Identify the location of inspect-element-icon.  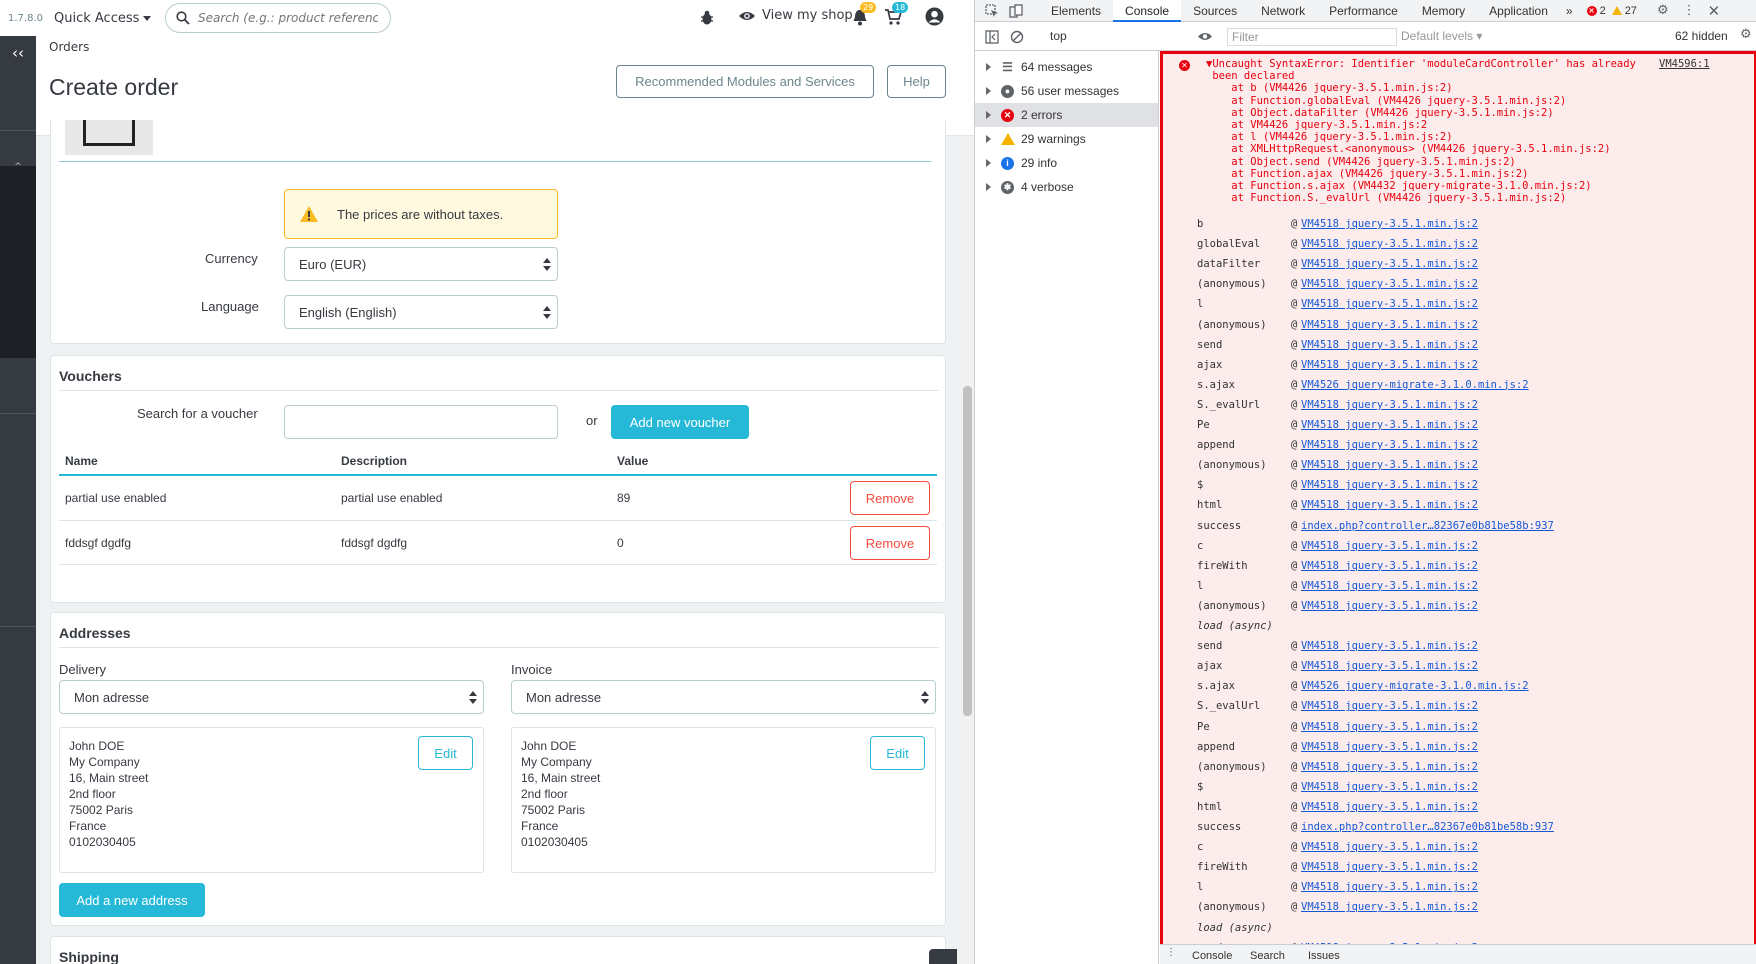
(992, 10).